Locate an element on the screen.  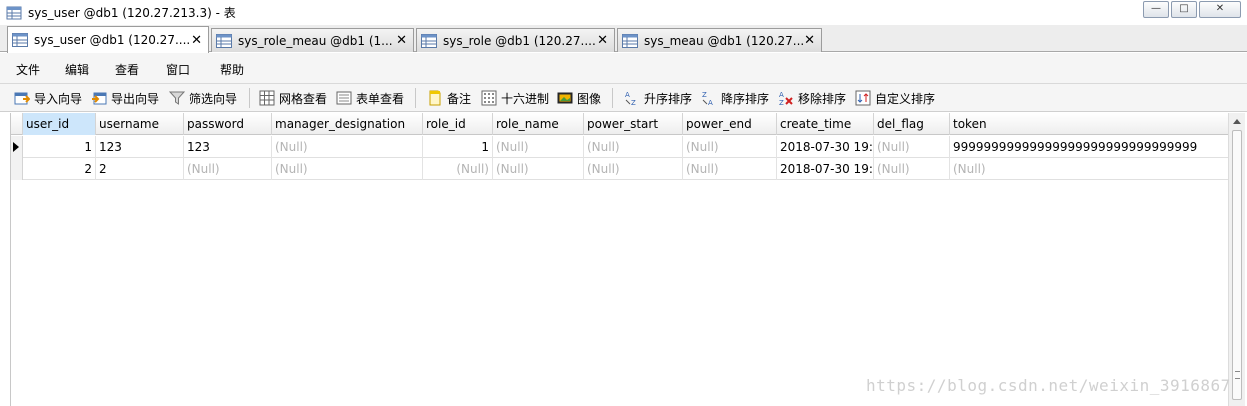
remove-sort-button: AZ 移除排序 is located at coordinates (812, 98).